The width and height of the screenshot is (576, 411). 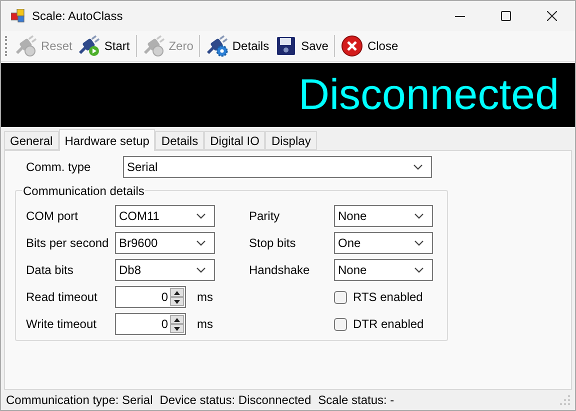 I want to click on tab: Details, so click(x=179, y=140).